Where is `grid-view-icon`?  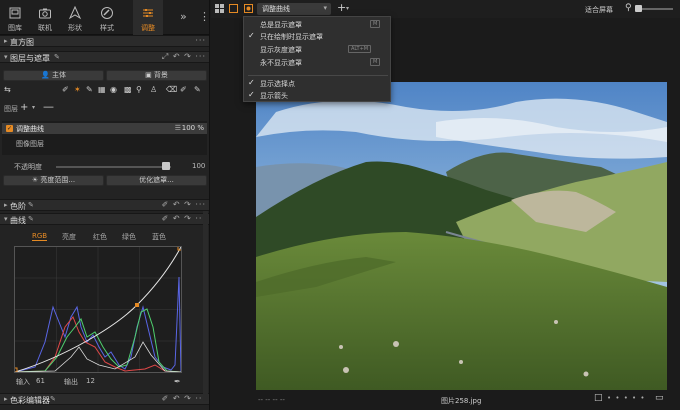 grid-view-icon is located at coordinates (219, 8).